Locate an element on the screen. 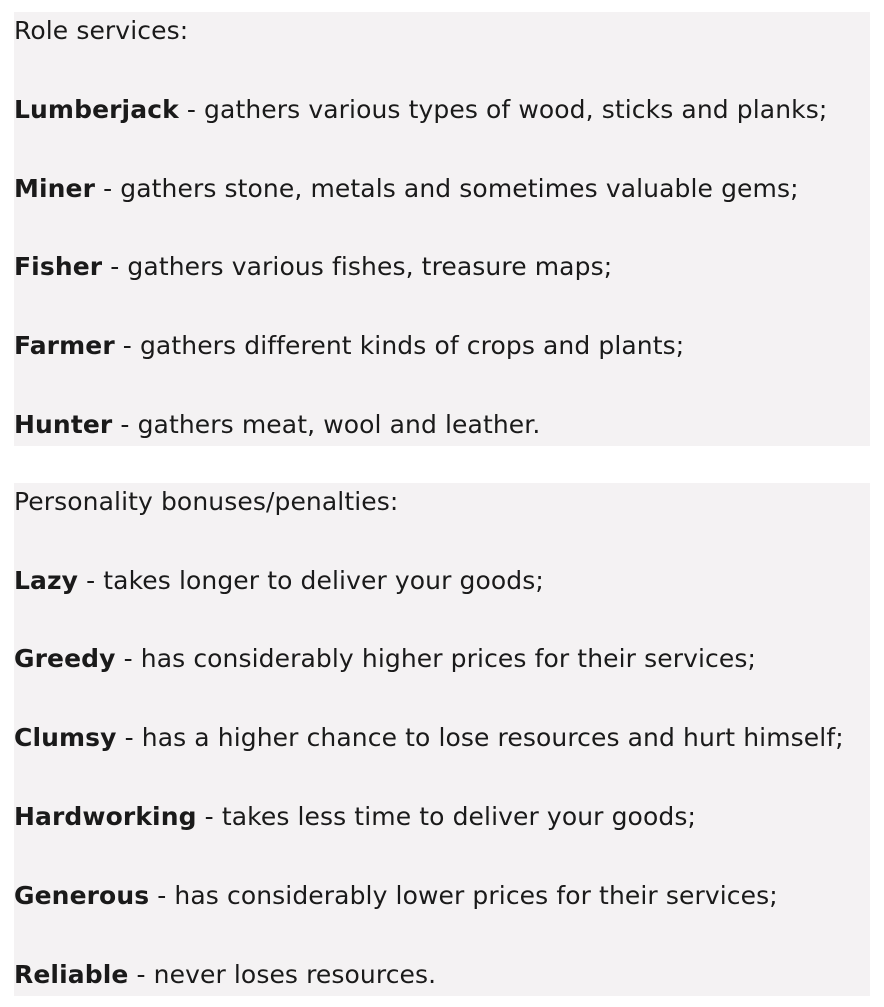  personality-description: - takes less time to deliver your goods; is located at coordinates (446, 816).